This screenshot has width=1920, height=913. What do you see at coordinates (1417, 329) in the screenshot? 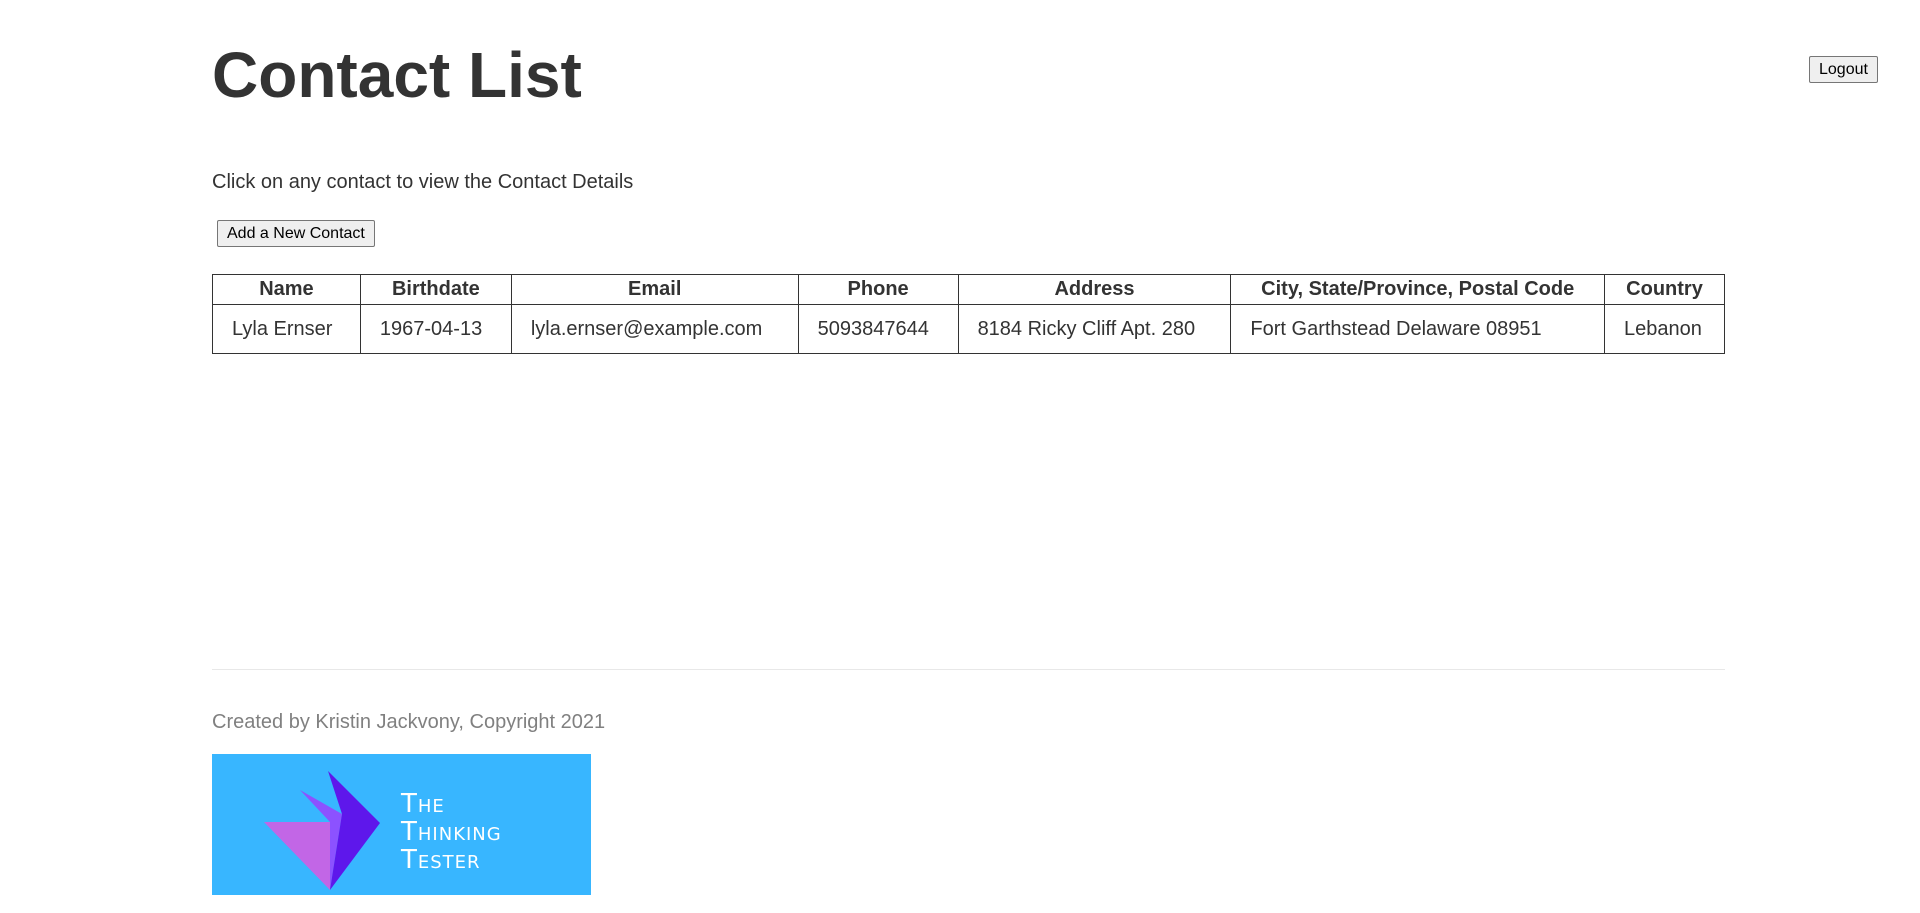
I see `cell-city-state-postal: Fort Garthstead Delaware 08951` at bounding box center [1417, 329].